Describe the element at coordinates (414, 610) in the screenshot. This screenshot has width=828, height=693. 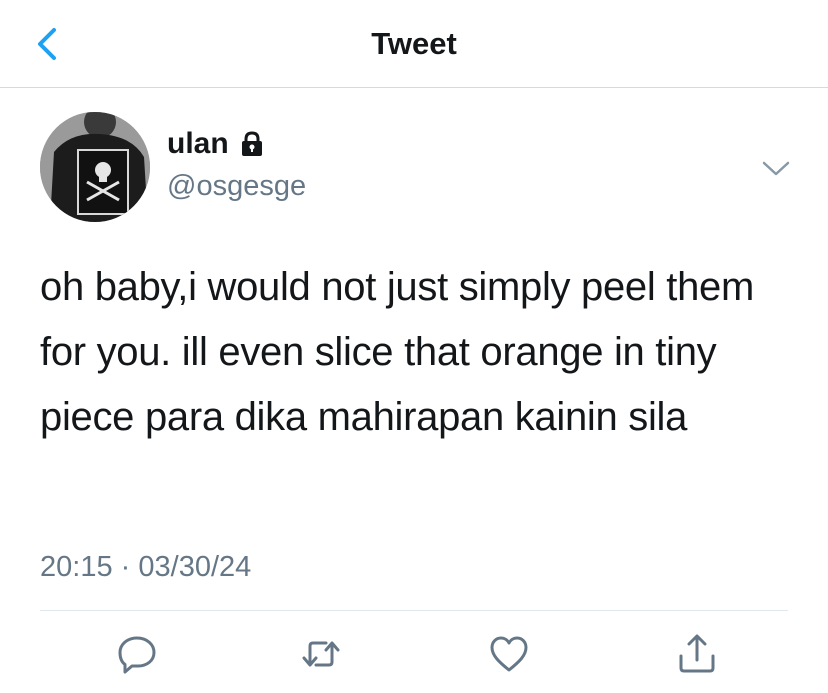
I see `divider` at that location.